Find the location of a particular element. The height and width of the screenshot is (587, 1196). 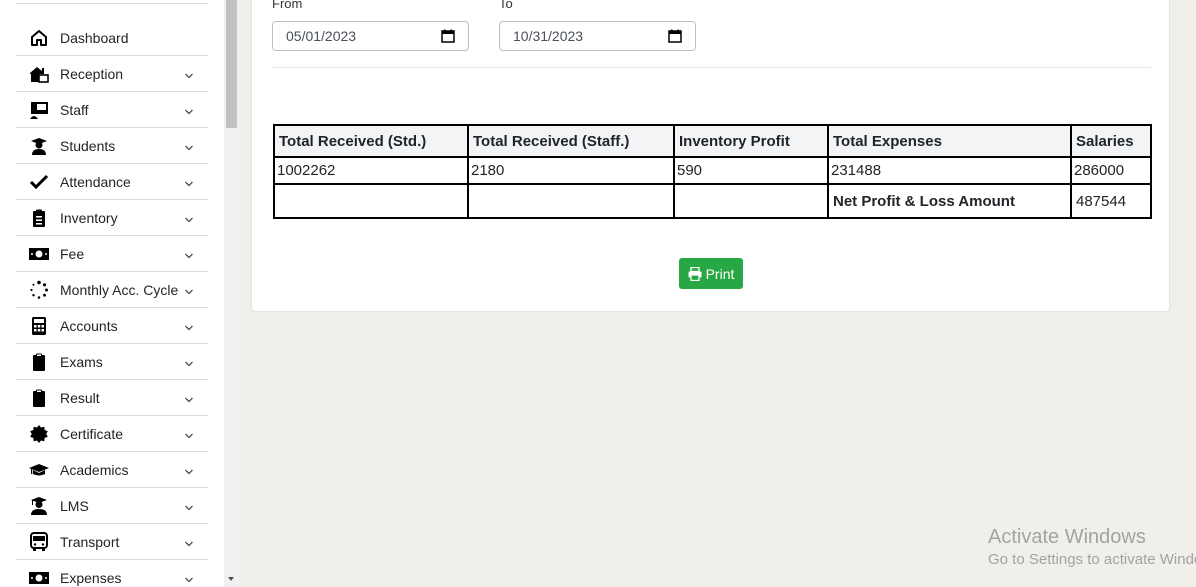

sidebar-item-certificate: Certificate is located at coordinates (112, 434).